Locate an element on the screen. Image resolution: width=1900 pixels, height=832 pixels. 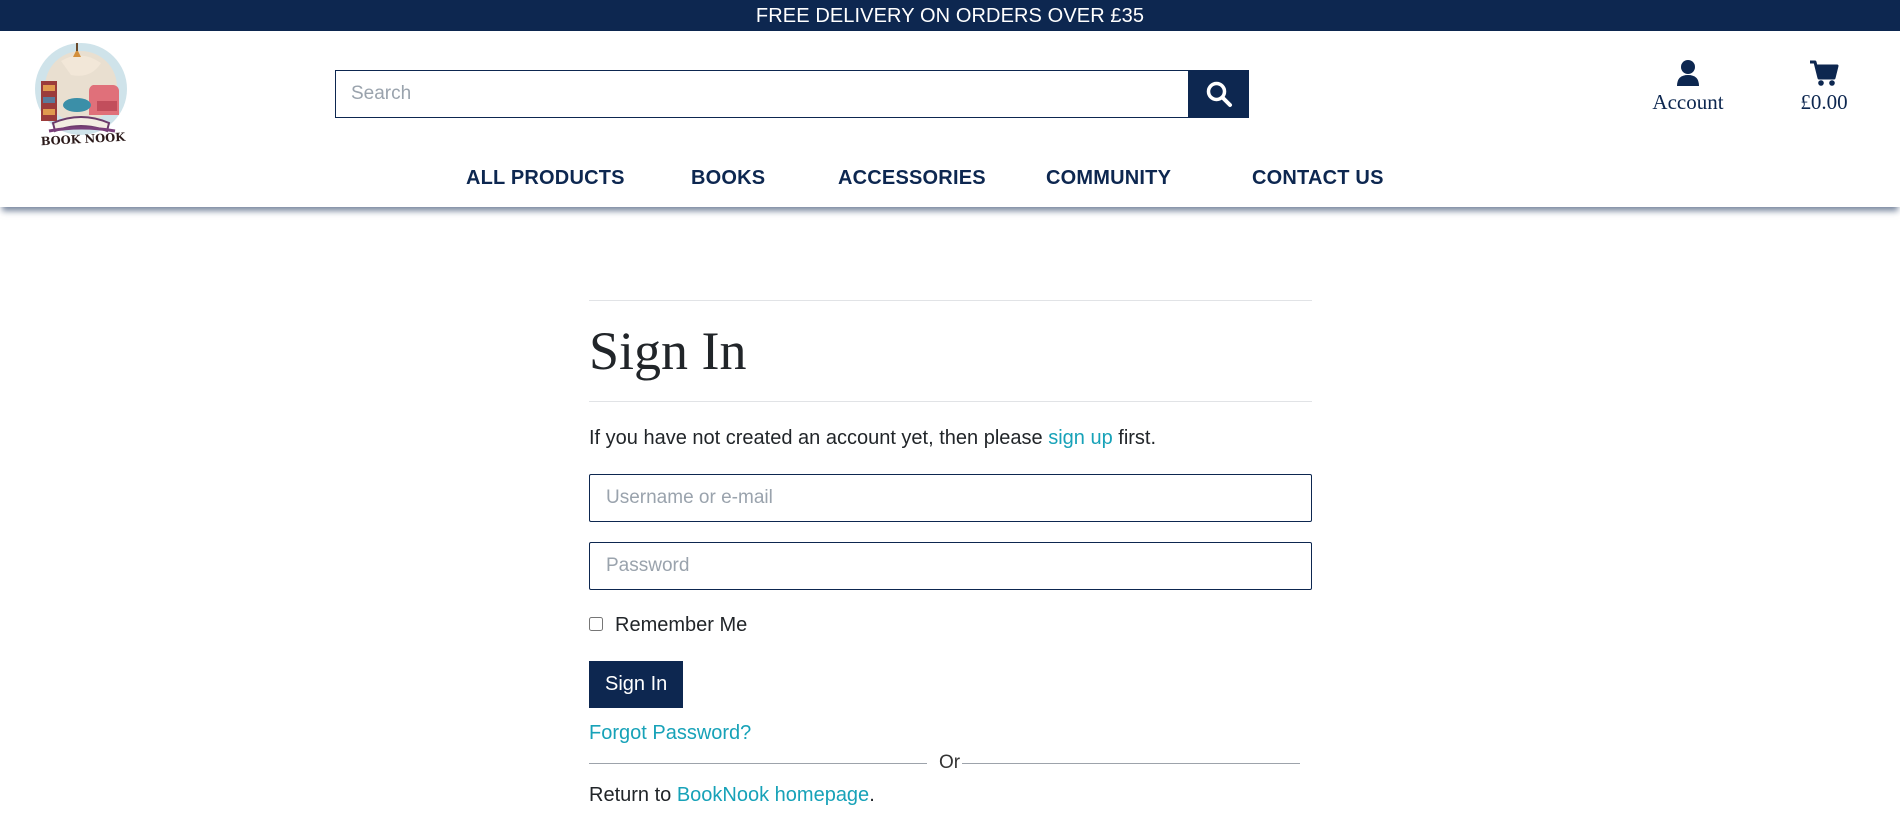
user-icon is located at coordinates (1688, 73).